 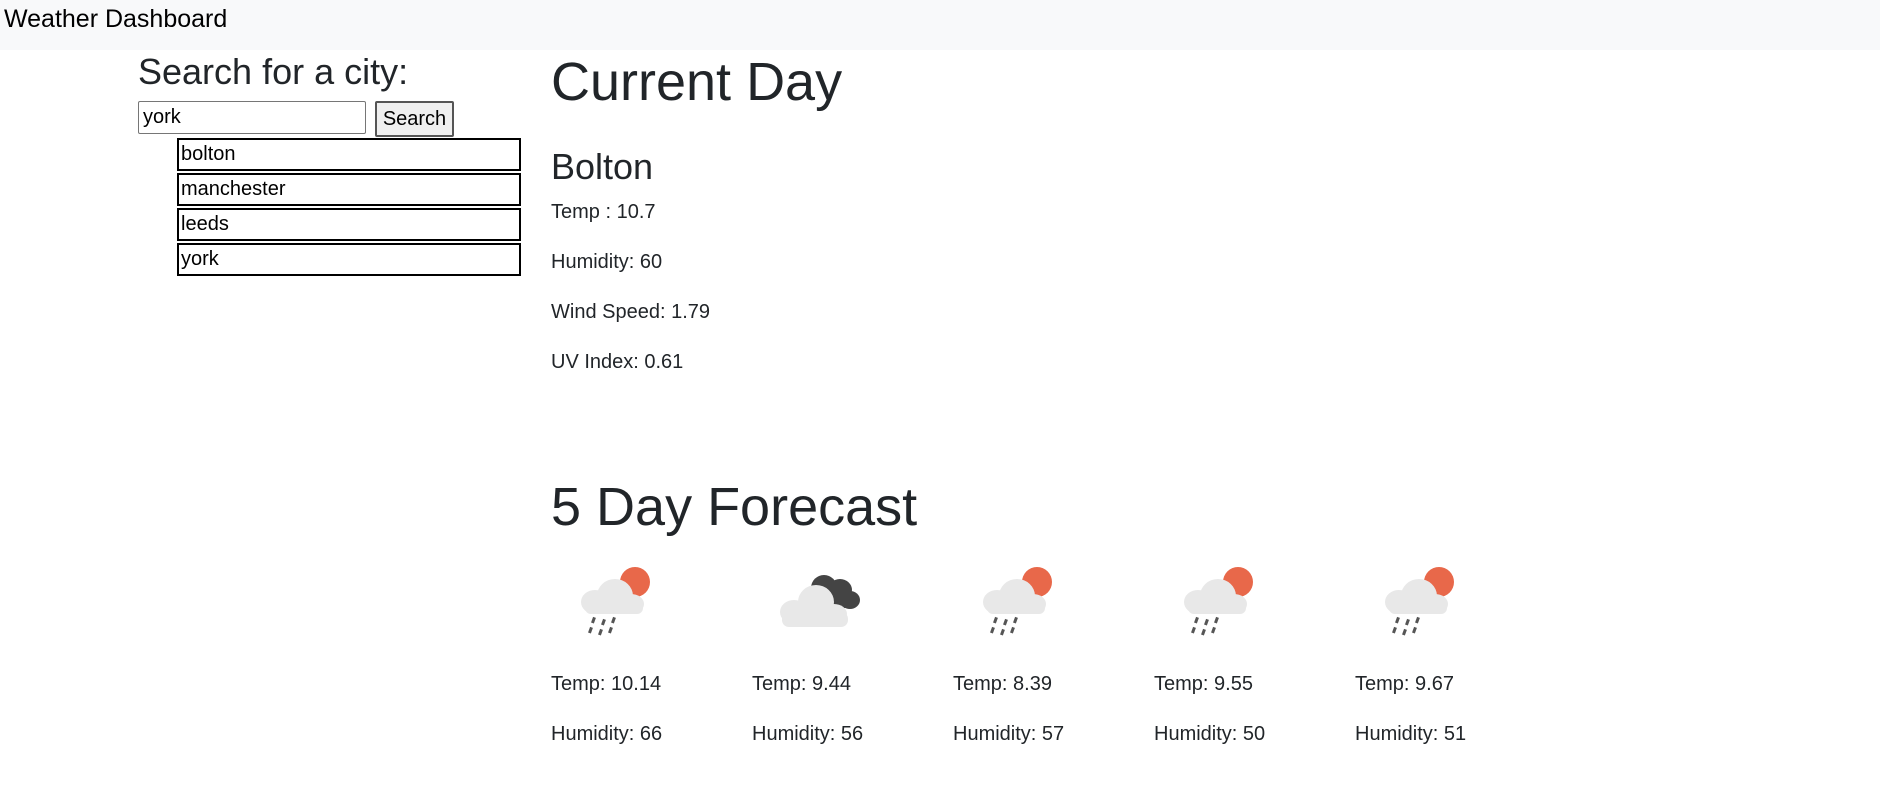 What do you see at coordinates (606, 684) in the screenshot?
I see `forecast-temp: Temp: 10.14` at bounding box center [606, 684].